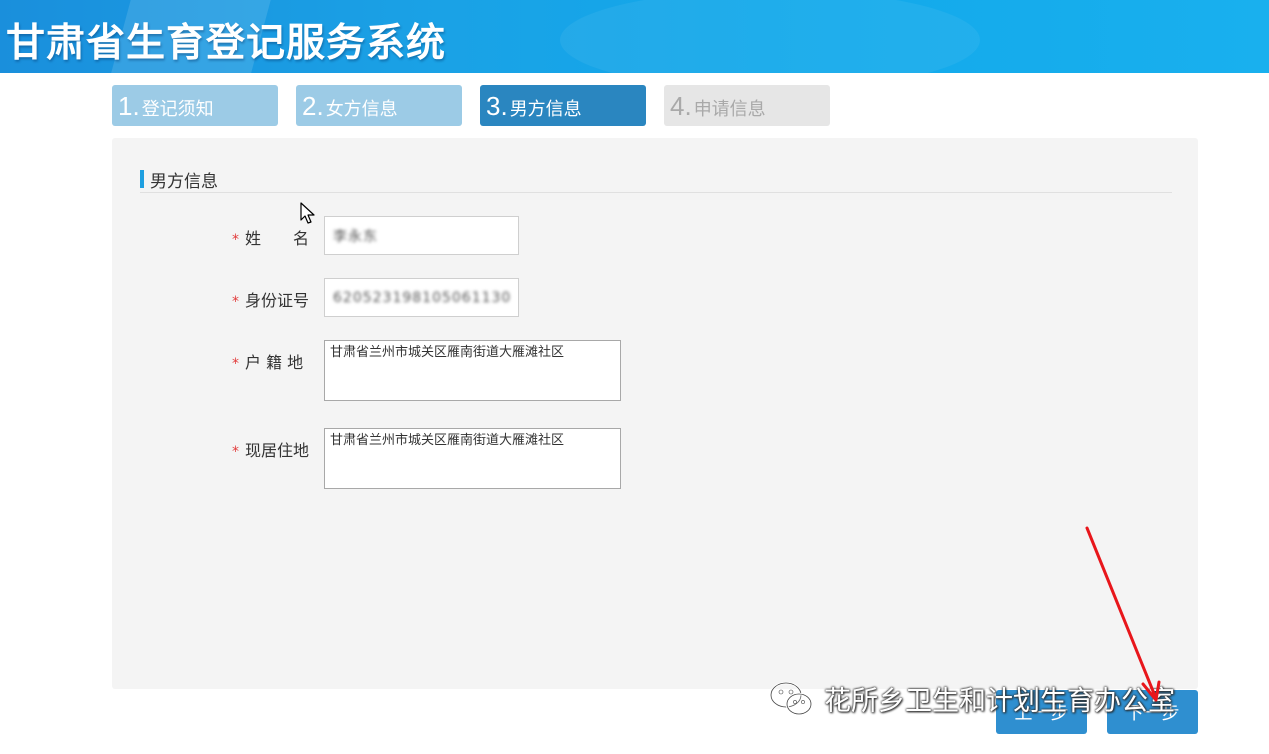 This screenshot has width=1269, height=754. Describe the element at coordinates (277, 300) in the screenshot. I see `id-number-label-text: 身份证号` at that location.